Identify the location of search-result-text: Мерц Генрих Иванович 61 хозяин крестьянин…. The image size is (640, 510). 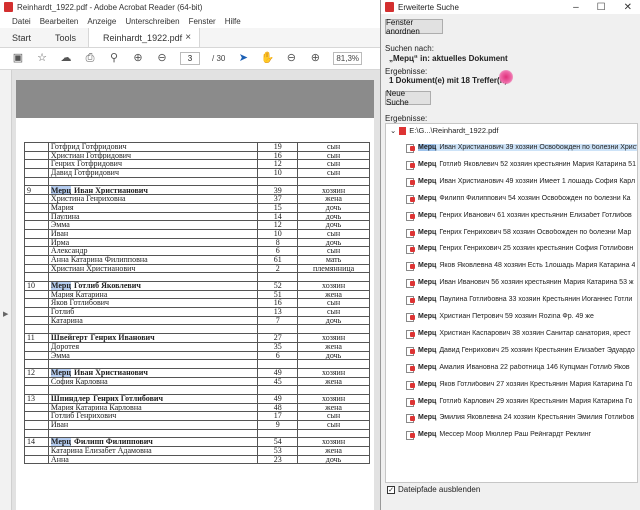
(525, 215).